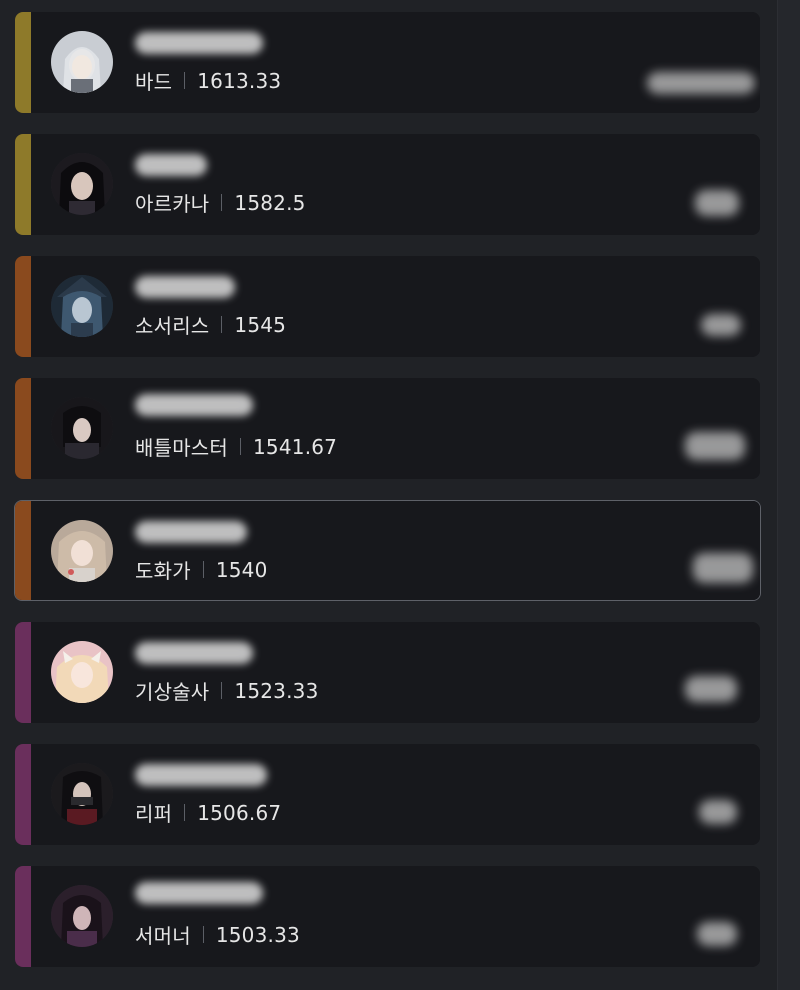  What do you see at coordinates (257, 934) in the screenshot?
I see `score: 1503.33` at bounding box center [257, 934].